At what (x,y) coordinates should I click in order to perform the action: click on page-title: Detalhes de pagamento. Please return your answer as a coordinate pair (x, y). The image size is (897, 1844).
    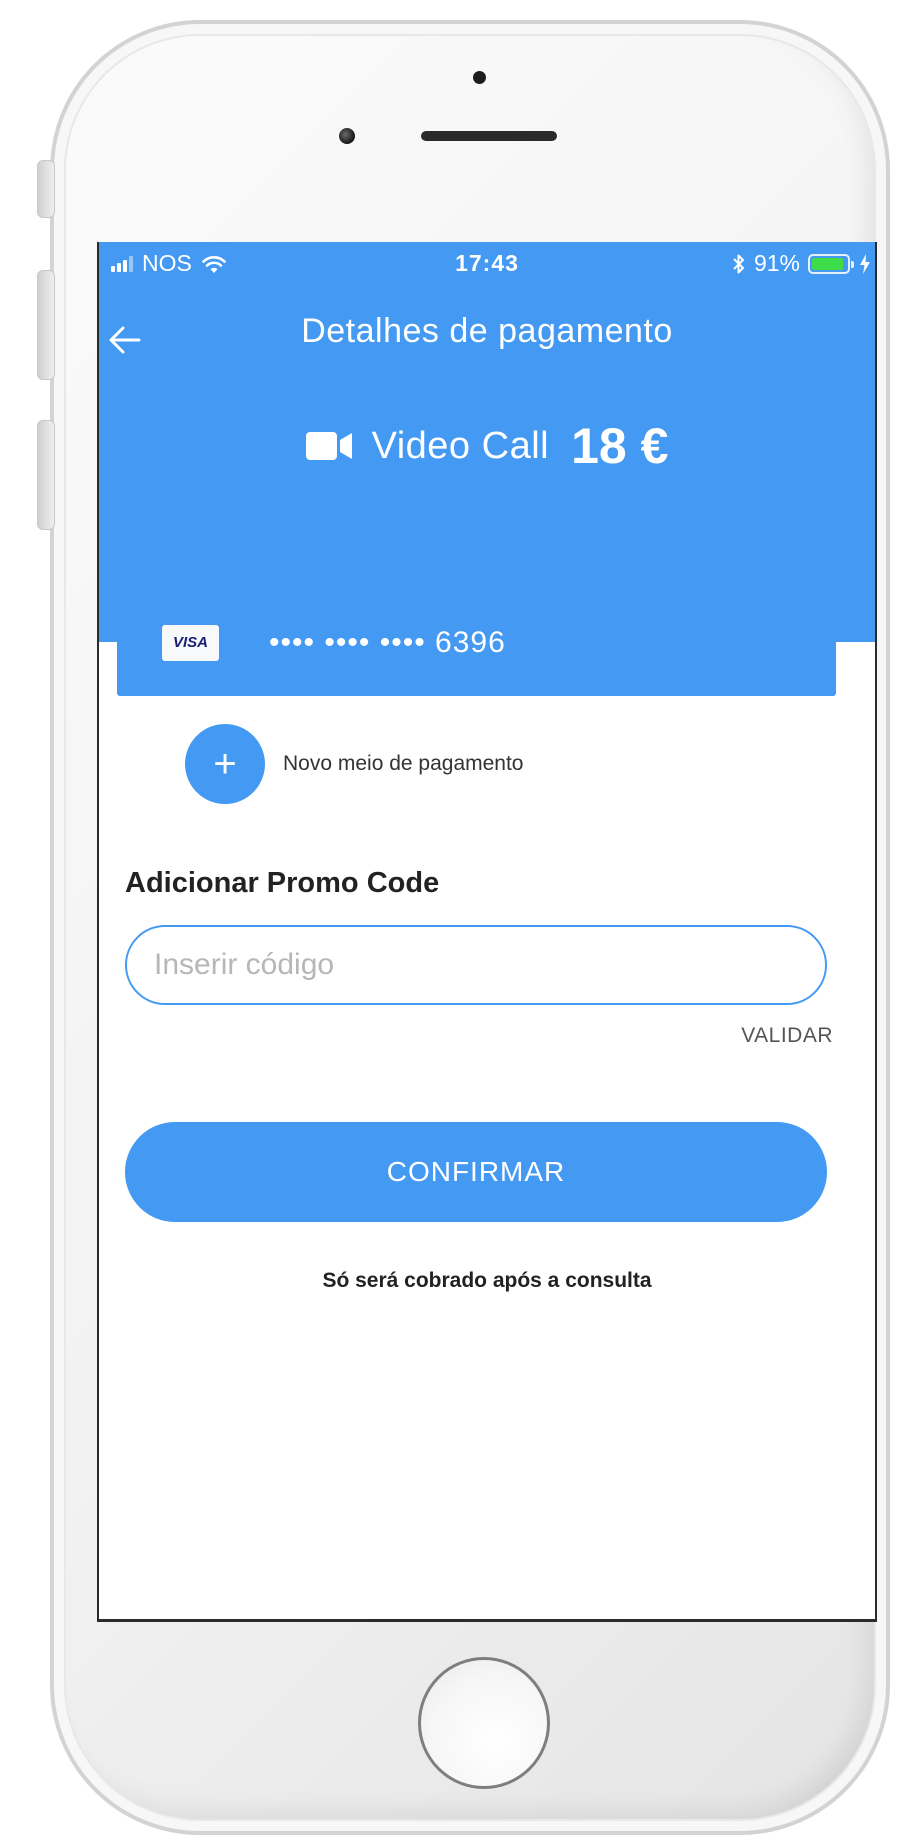
    Looking at the image, I should click on (487, 331).